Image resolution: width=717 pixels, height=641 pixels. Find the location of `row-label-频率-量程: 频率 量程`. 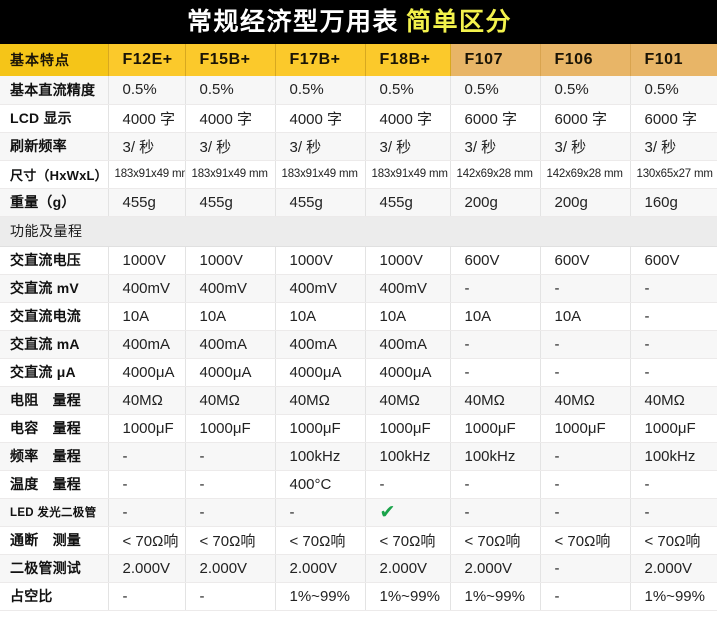

row-label-频率-量程: 频率 量程 is located at coordinates (54, 456).